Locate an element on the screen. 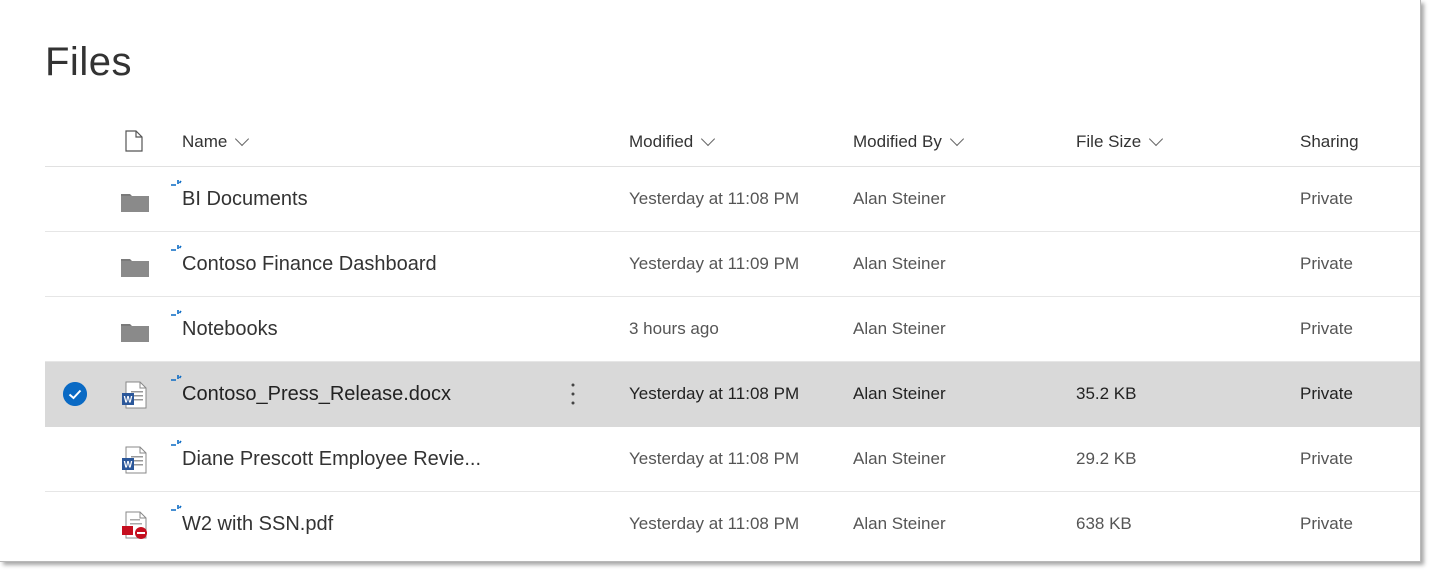 The height and width of the screenshot is (570, 1429). column-header-sharing-label: Sharing is located at coordinates (1329, 141).